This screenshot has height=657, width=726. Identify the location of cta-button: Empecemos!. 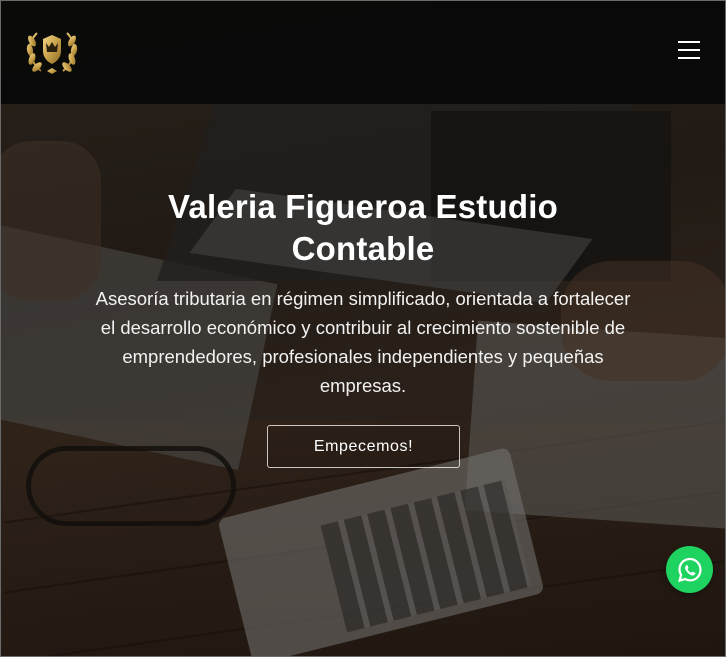
(363, 446).